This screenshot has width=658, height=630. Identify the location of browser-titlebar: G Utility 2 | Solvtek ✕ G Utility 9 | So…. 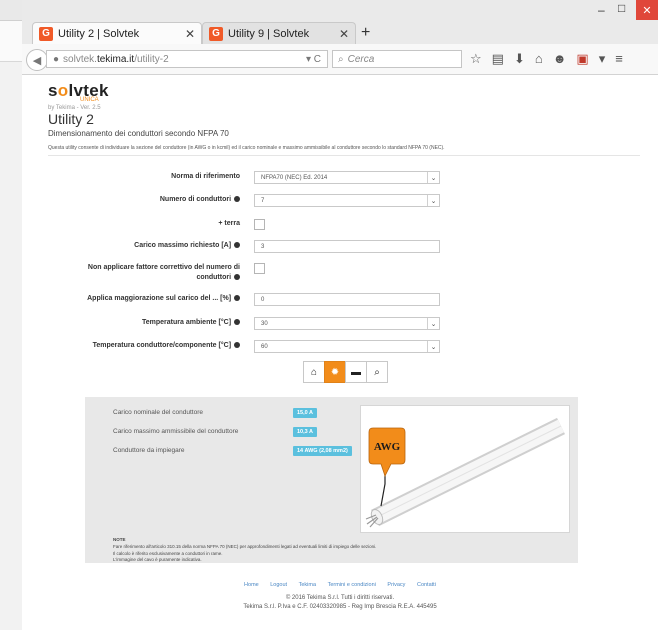
(340, 22).